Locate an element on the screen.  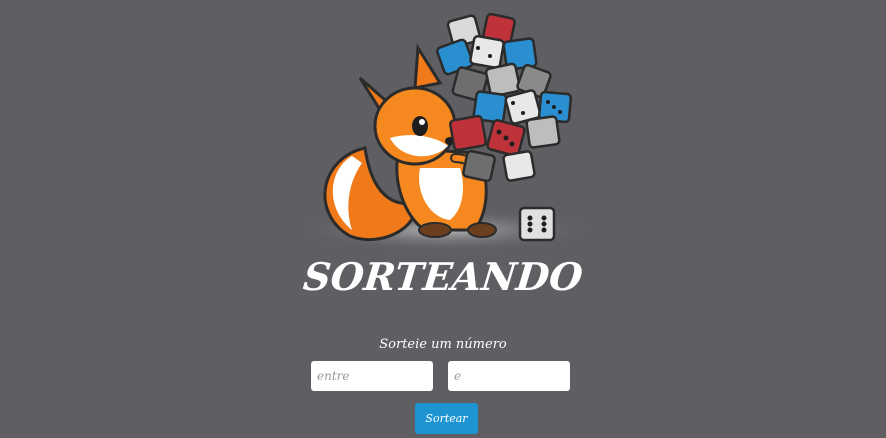
page-title: SORTEANDO is located at coordinates (443, 276).